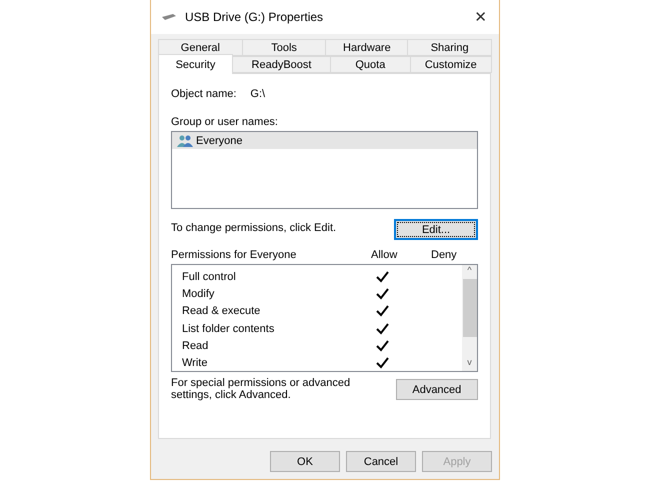 The height and width of the screenshot is (481, 650). Describe the element at coordinates (284, 47) in the screenshot. I see `tab: Tools` at that location.